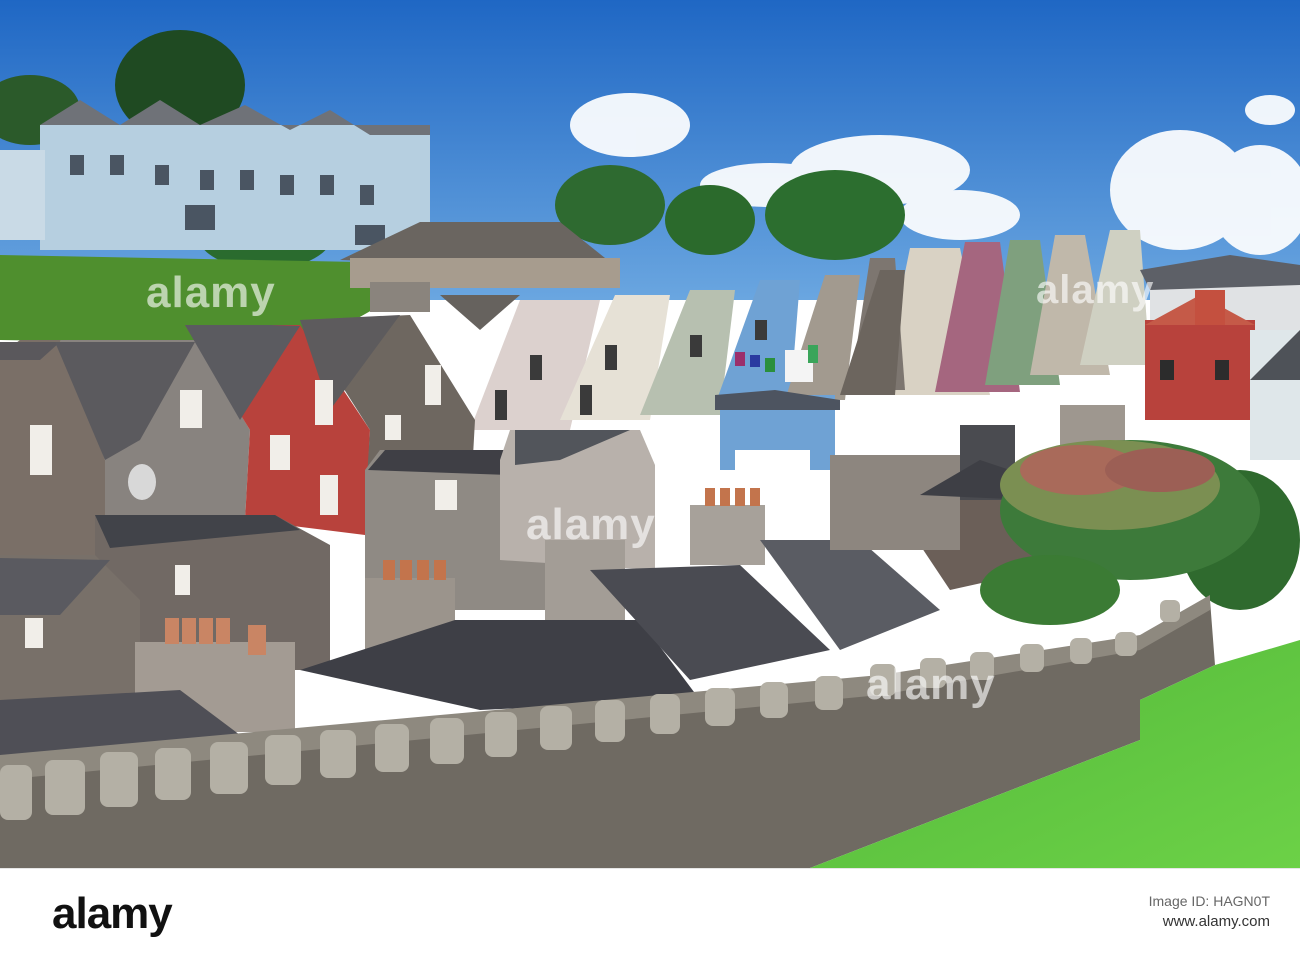 The width and height of the screenshot is (1300, 957). What do you see at coordinates (1209, 911) in the screenshot?
I see `image-meta: Image ID: HAGN0T www.alamy.com` at bounding box center [1209, 911].